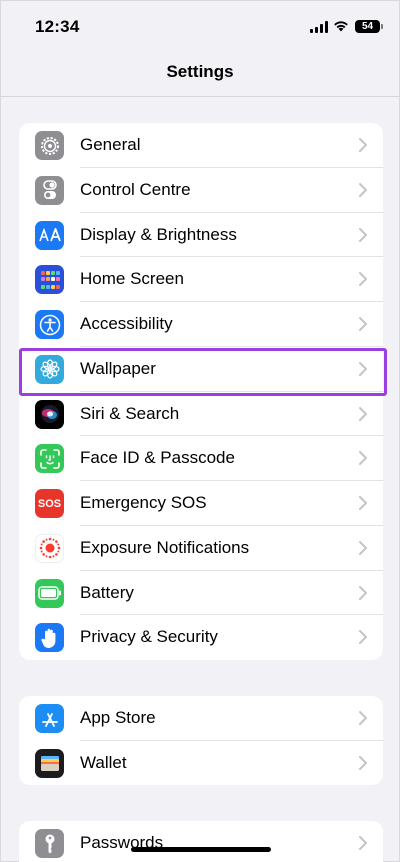 This screenshot has width=400, height=862. I want to click on settings-row-face-id-passcode: Face ID & Passcode, so click(201, 458).